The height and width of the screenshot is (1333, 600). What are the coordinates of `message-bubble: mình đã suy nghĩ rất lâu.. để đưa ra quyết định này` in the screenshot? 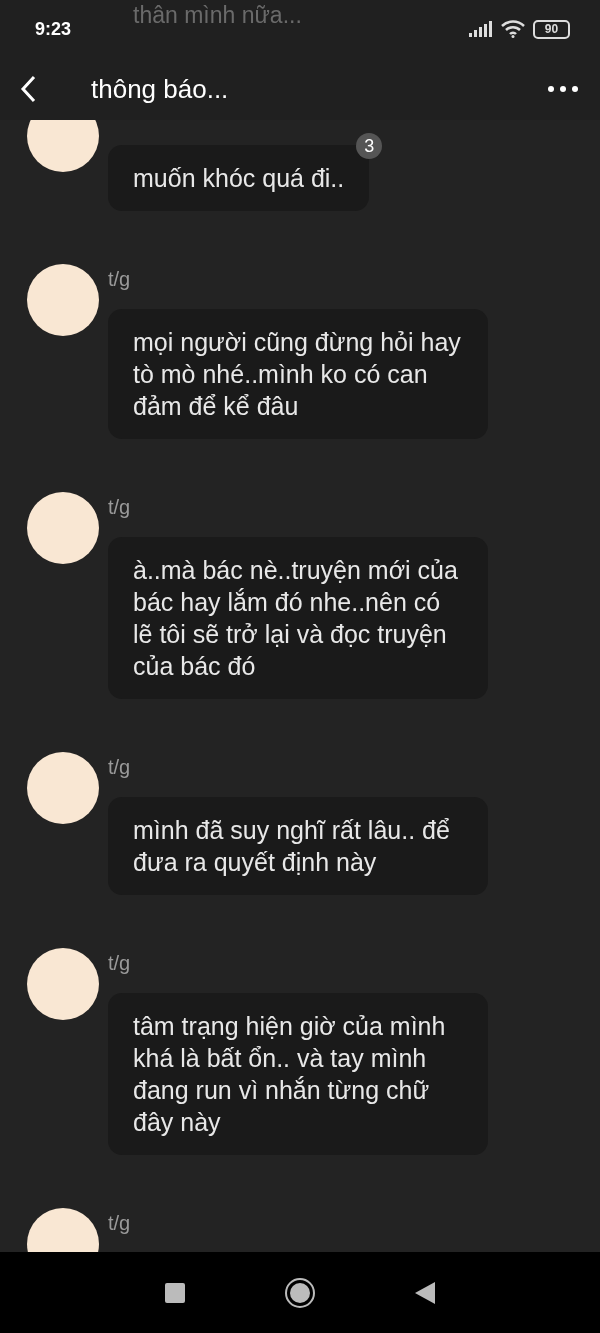 It's located at (298, 846).